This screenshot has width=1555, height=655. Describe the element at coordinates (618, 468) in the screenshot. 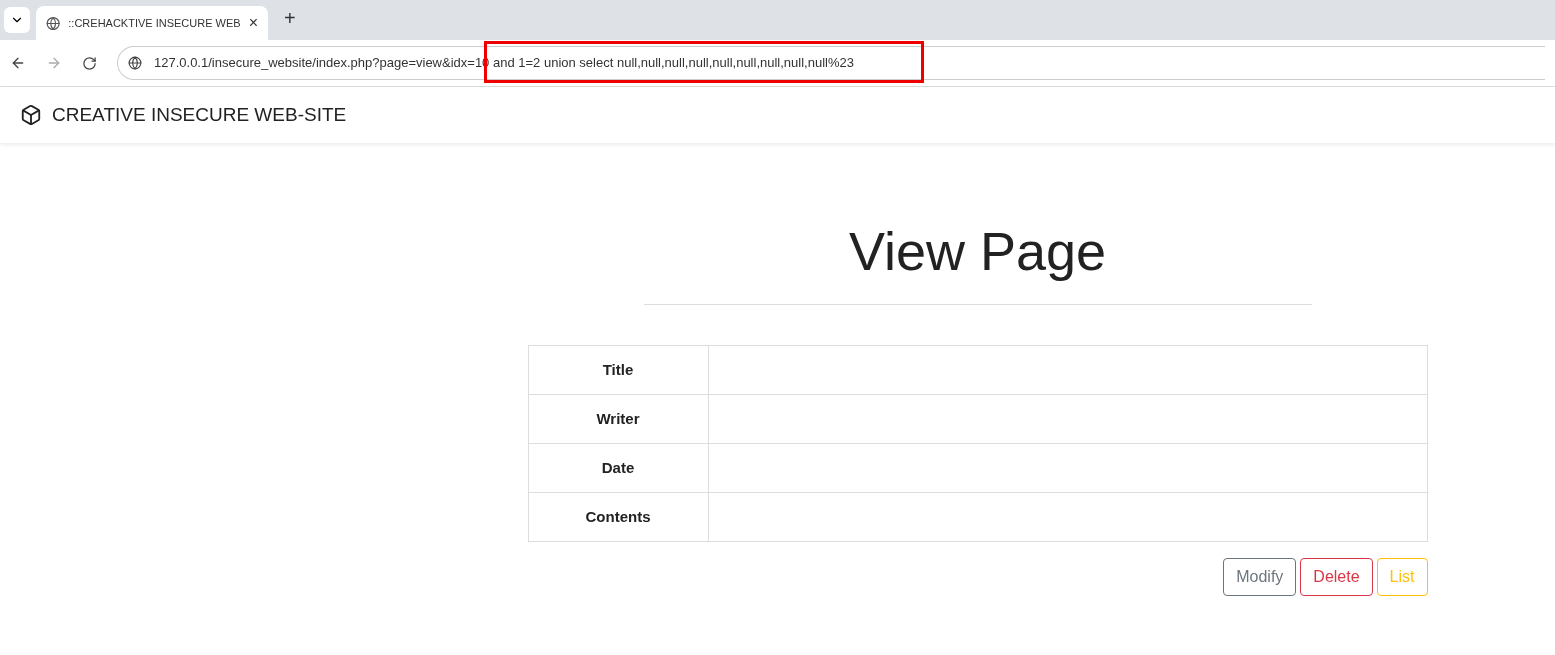

I see `row-label: Date` at that location.